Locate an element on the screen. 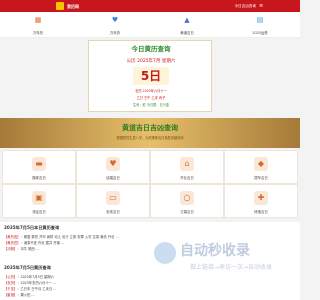  grid-item-moving: ▬ 搬家吉日 is located at coordinates (39, 167).